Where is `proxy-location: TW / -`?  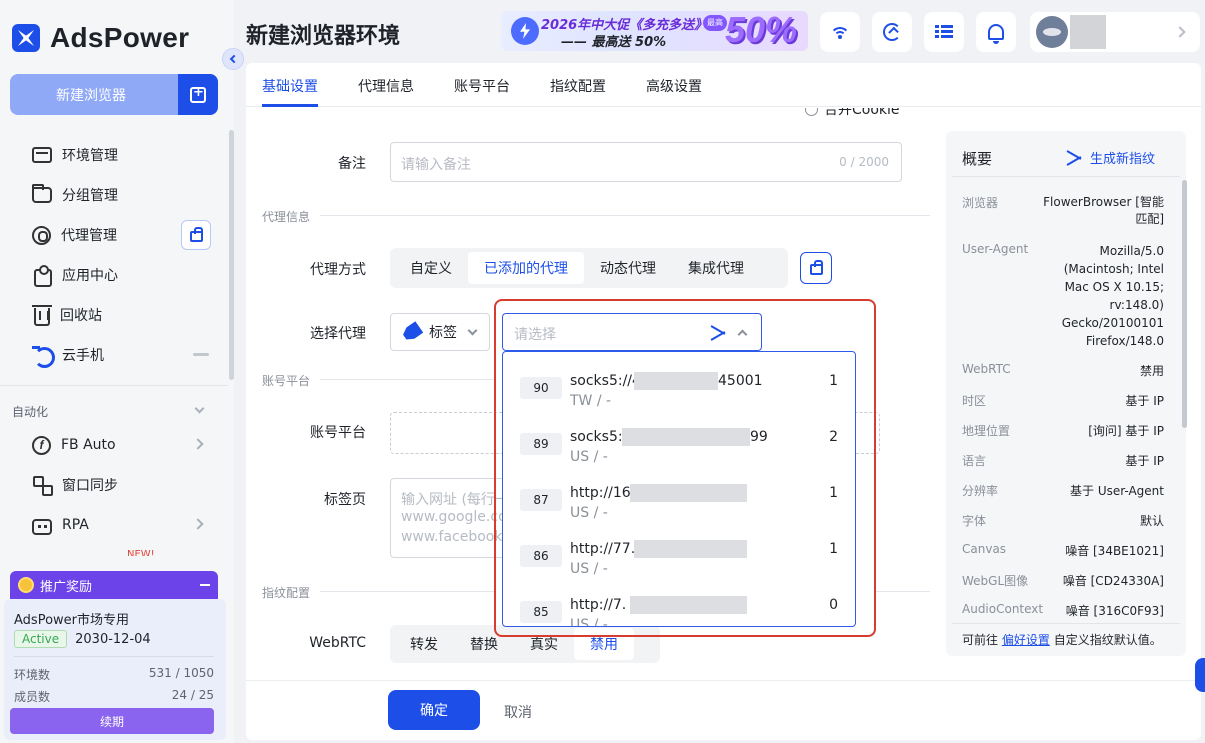 proxy-location: TW / - is located at coordinates (591, 401).